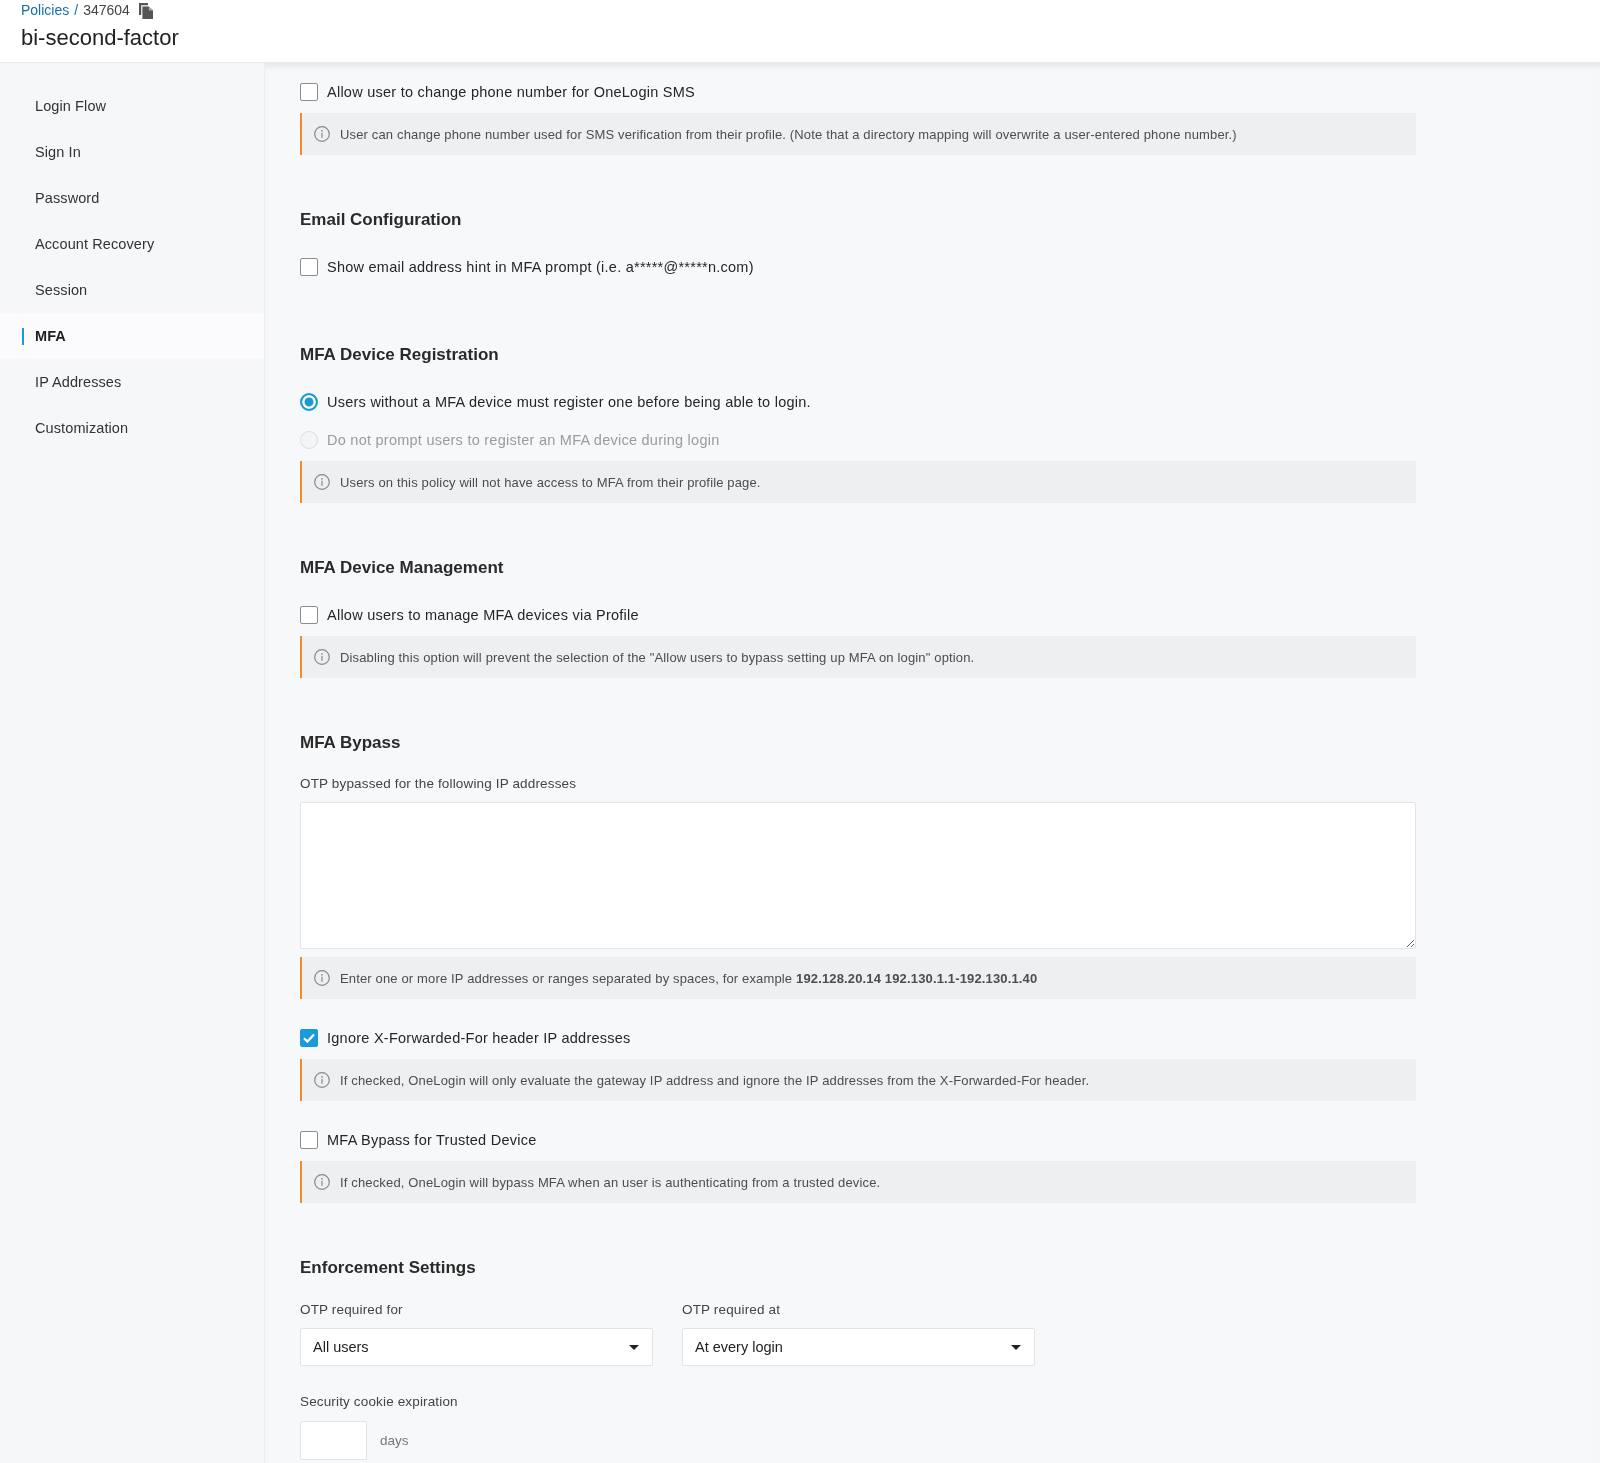 The width and height of the screenshot is (1600, 1463). I want to click on number-field, so click(333, 1440).